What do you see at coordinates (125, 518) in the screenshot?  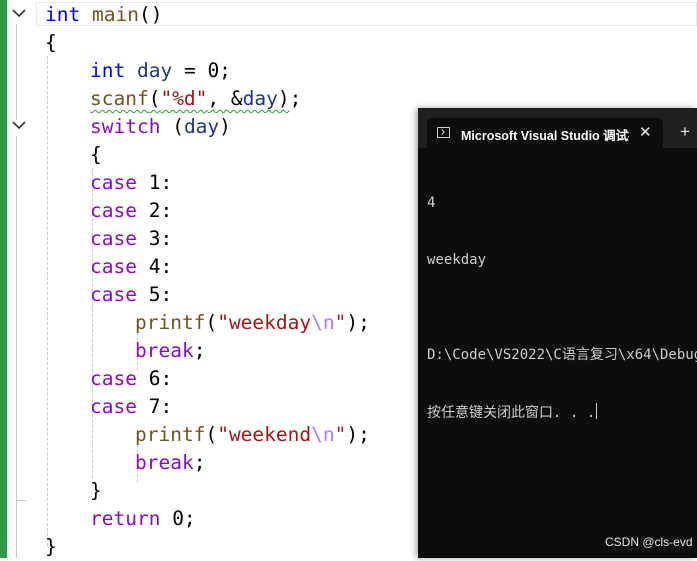 I see `code-token: return` at bounding box center [125, 518].